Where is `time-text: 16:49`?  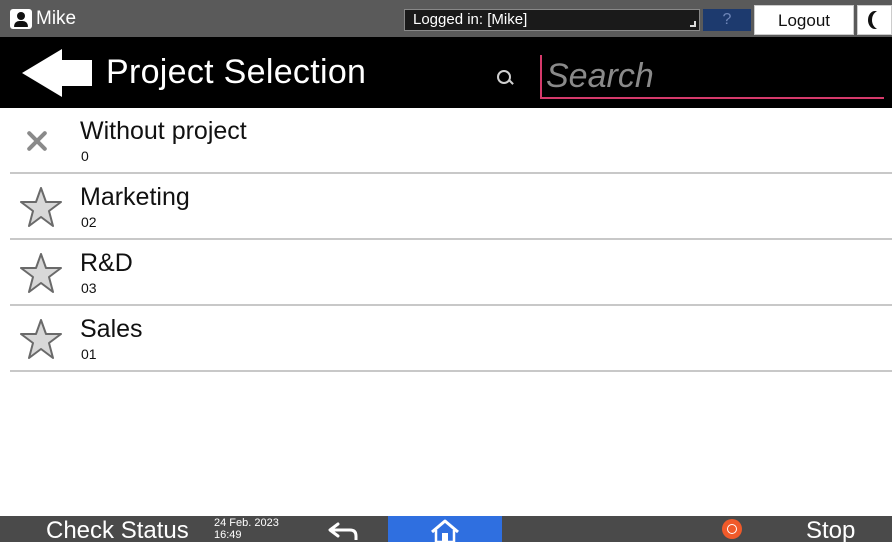
time-text: 16:49 is located at coordinates (228, 535).